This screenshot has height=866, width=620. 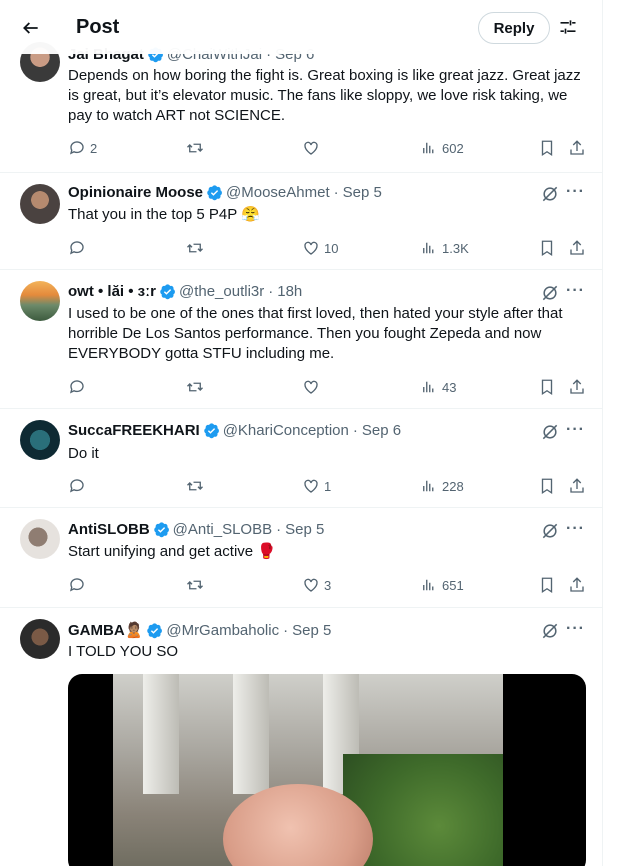 What do you see at coordinates (82, 148) in the screenshot?
I see `reply-button: 2` at bounding box center [82, 148].